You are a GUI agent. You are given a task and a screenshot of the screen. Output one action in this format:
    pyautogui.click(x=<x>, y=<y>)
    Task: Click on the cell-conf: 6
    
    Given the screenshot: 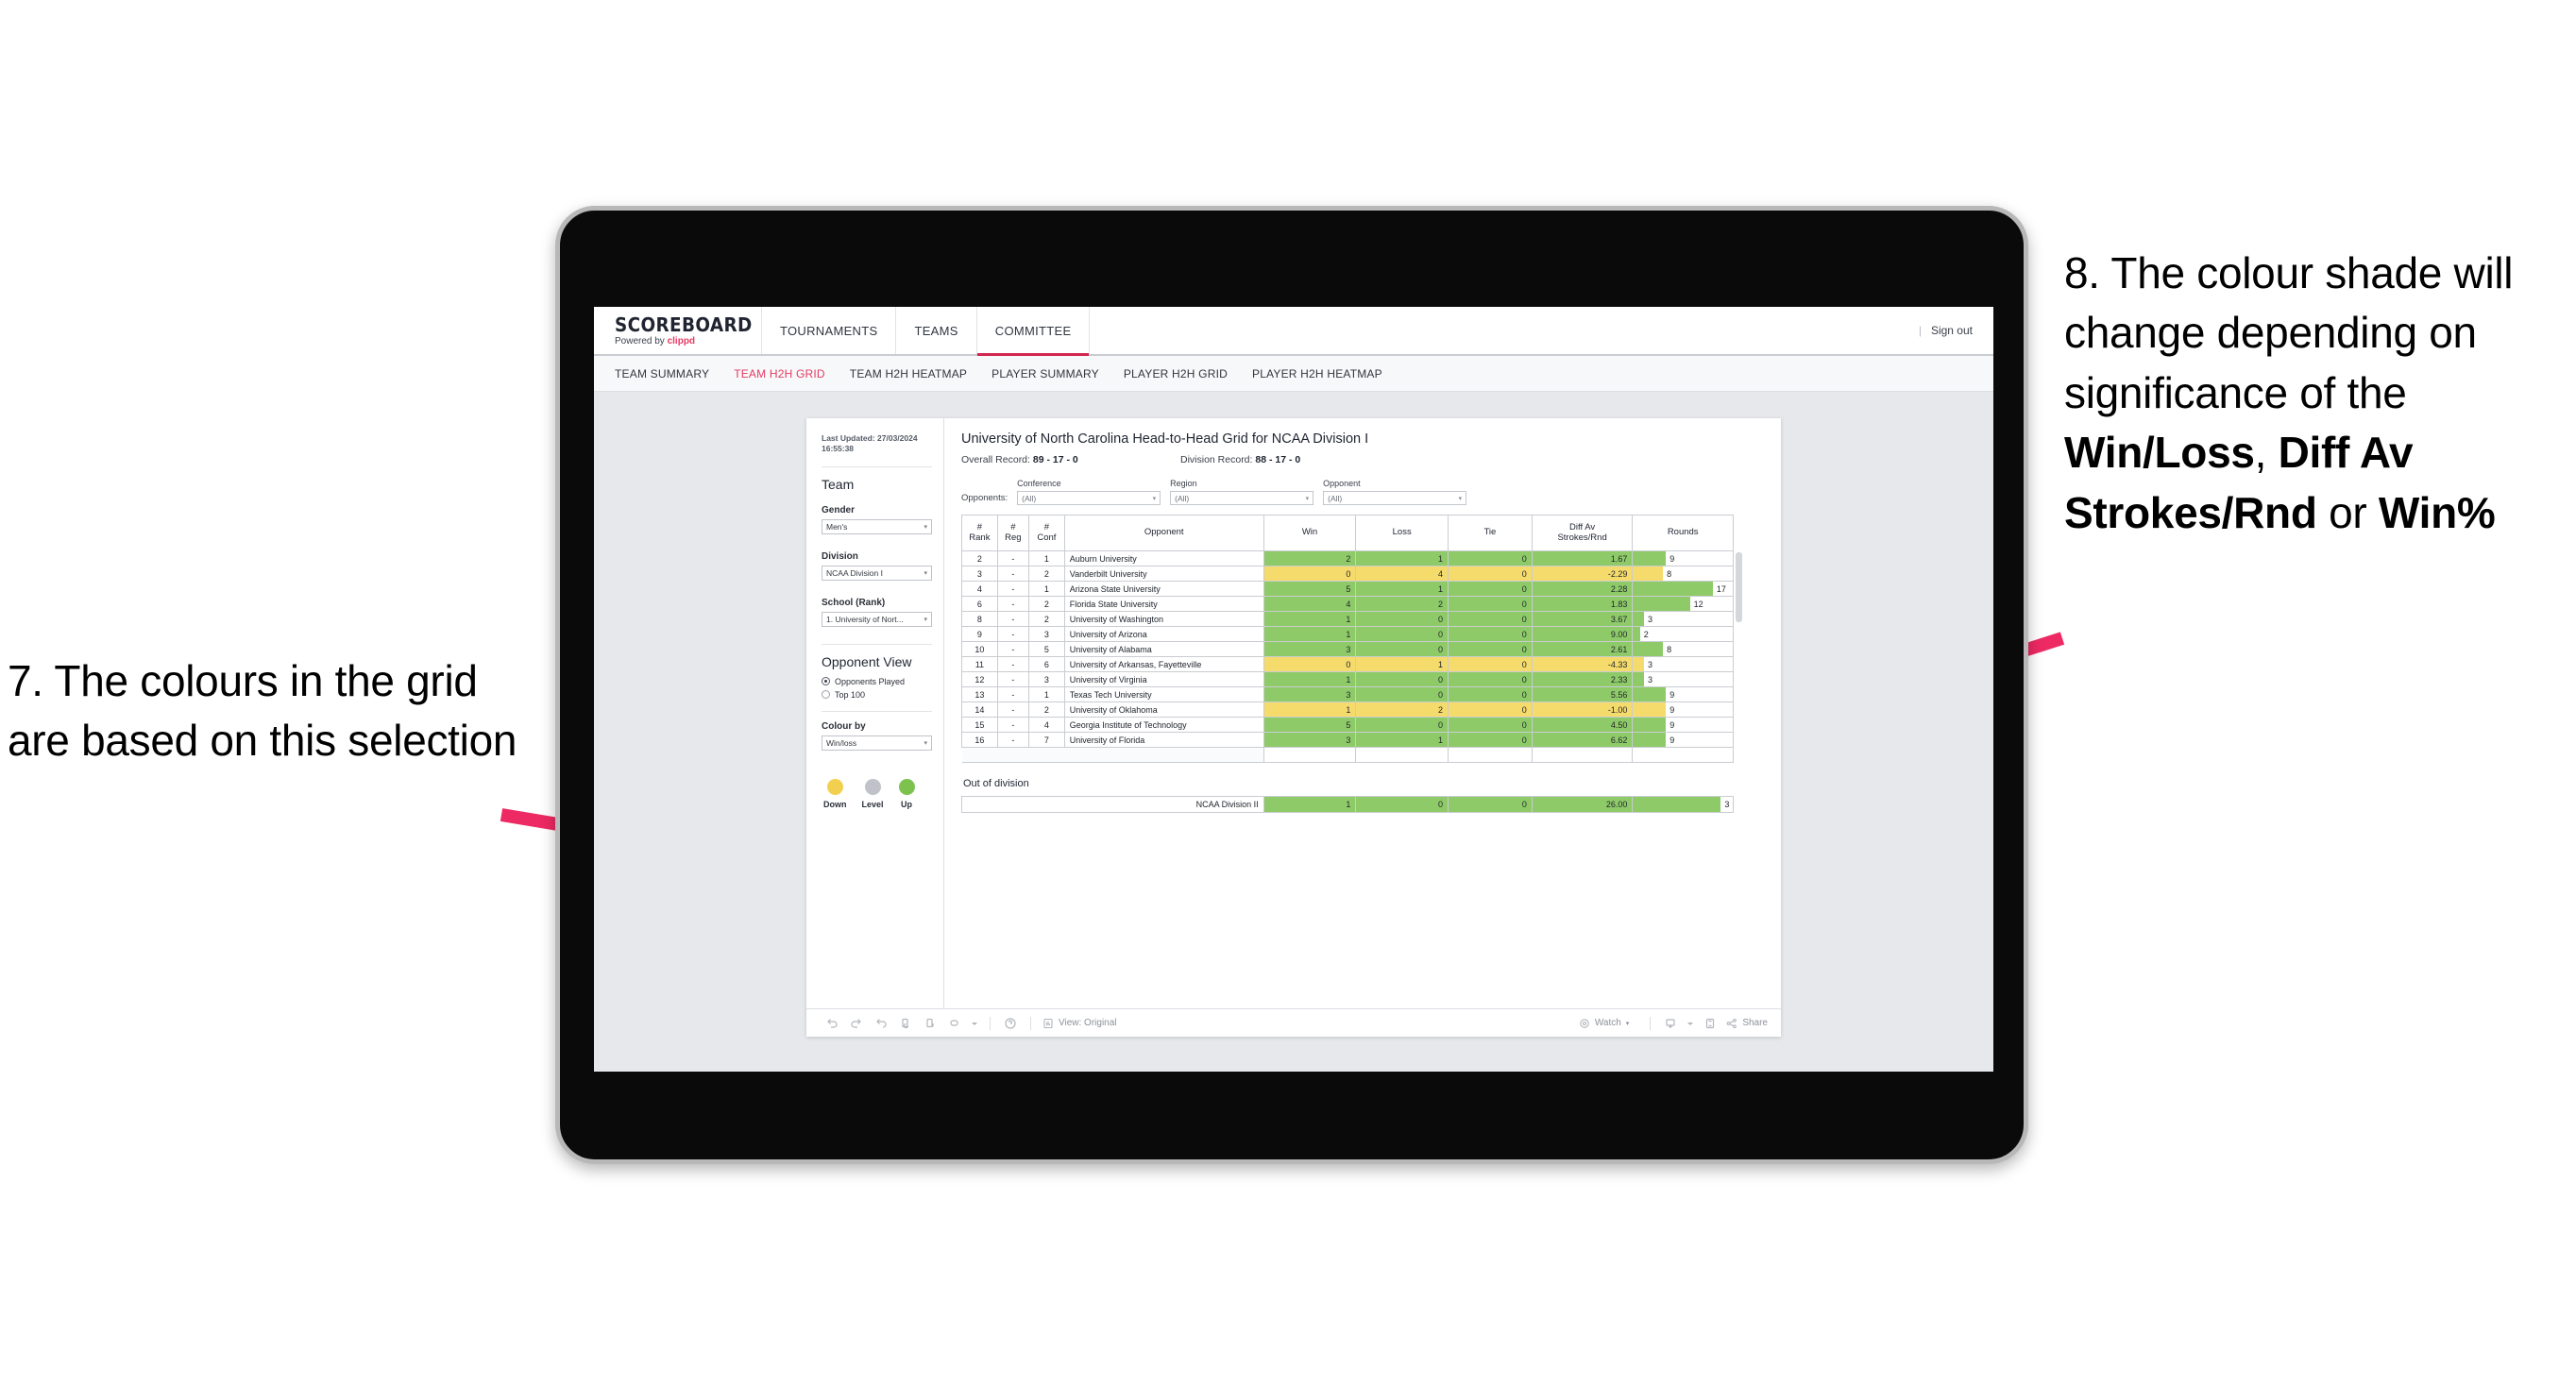 What is the action you would take?
    pyautogui.click(x=1046, y=664)
    